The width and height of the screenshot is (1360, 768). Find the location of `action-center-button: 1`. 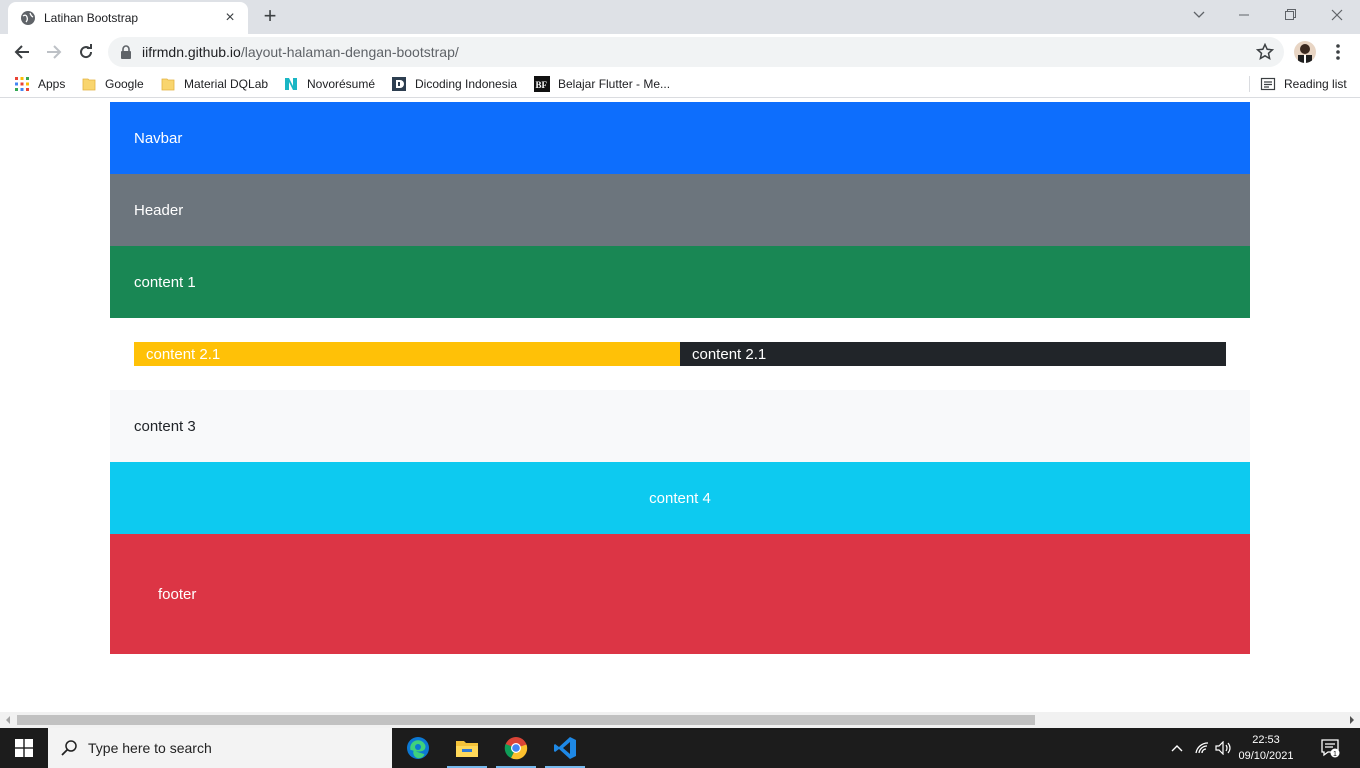

action-center-button: 1 is located at coordinates (1330, 748).